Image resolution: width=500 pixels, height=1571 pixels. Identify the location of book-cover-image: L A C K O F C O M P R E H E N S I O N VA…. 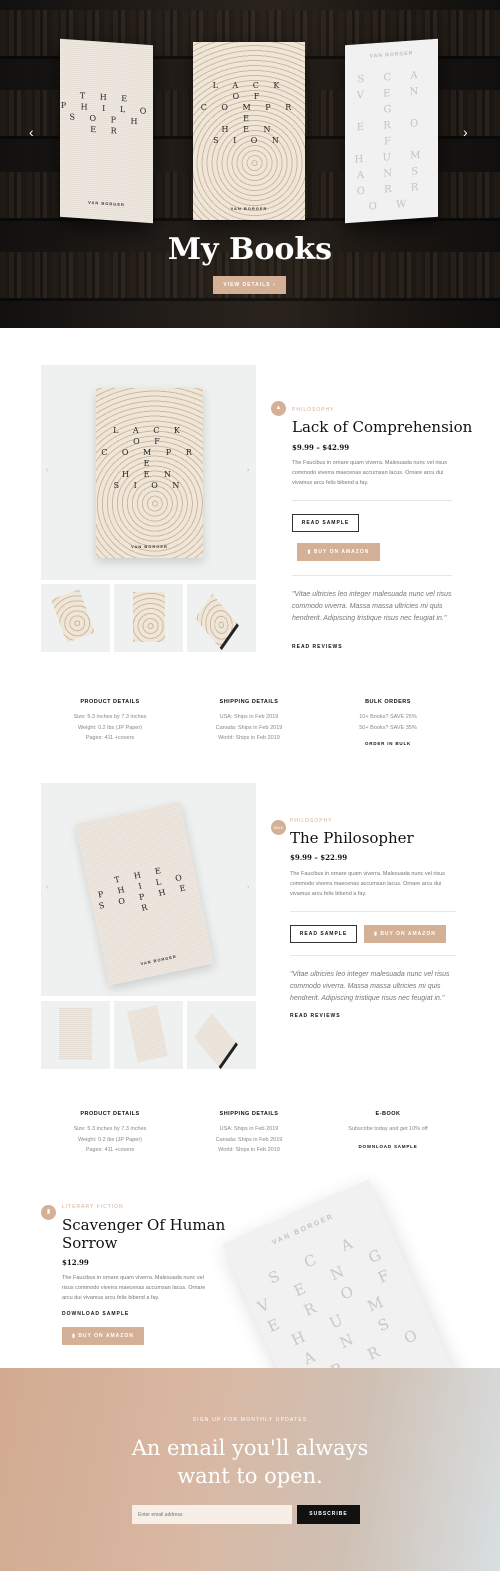
(149, 473).